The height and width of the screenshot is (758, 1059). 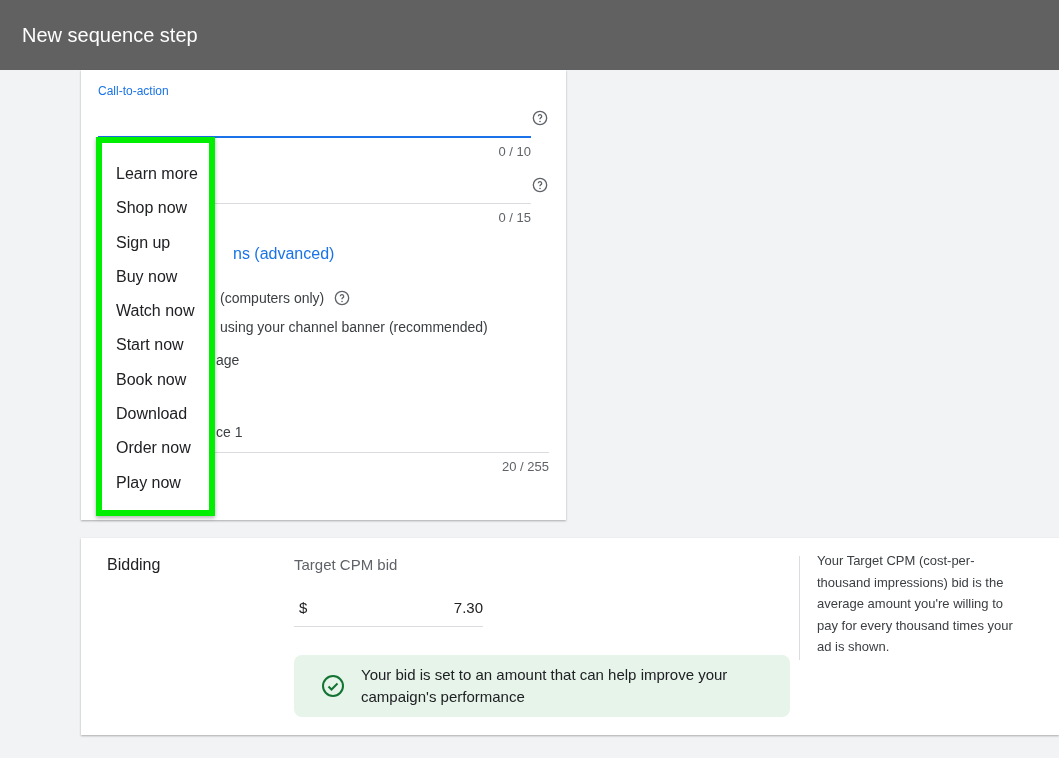 What do you see at coordinates (155, 208) in the screenshot?
I see `menu-item: Shop now` at bounding box center [155, 208].